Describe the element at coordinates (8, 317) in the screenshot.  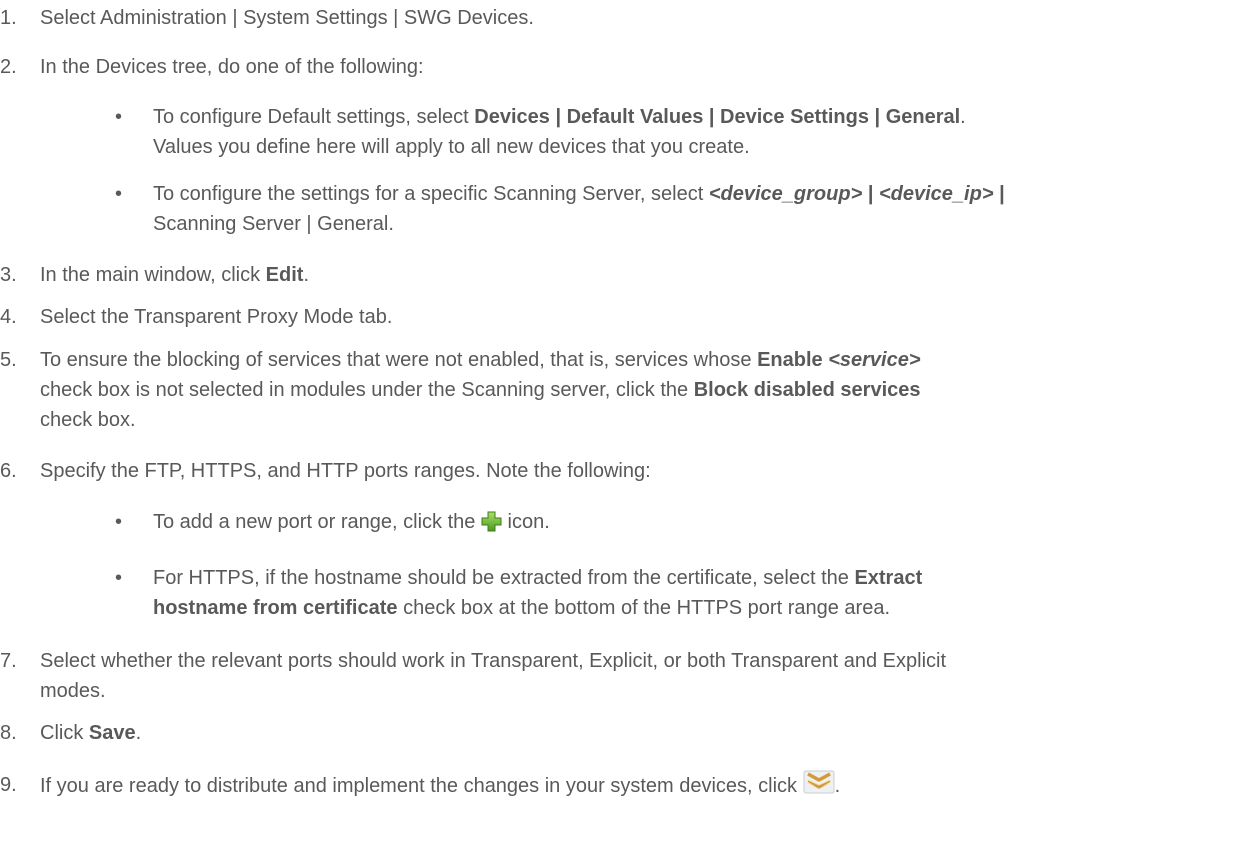
I see `step-number: 4.` at that location.